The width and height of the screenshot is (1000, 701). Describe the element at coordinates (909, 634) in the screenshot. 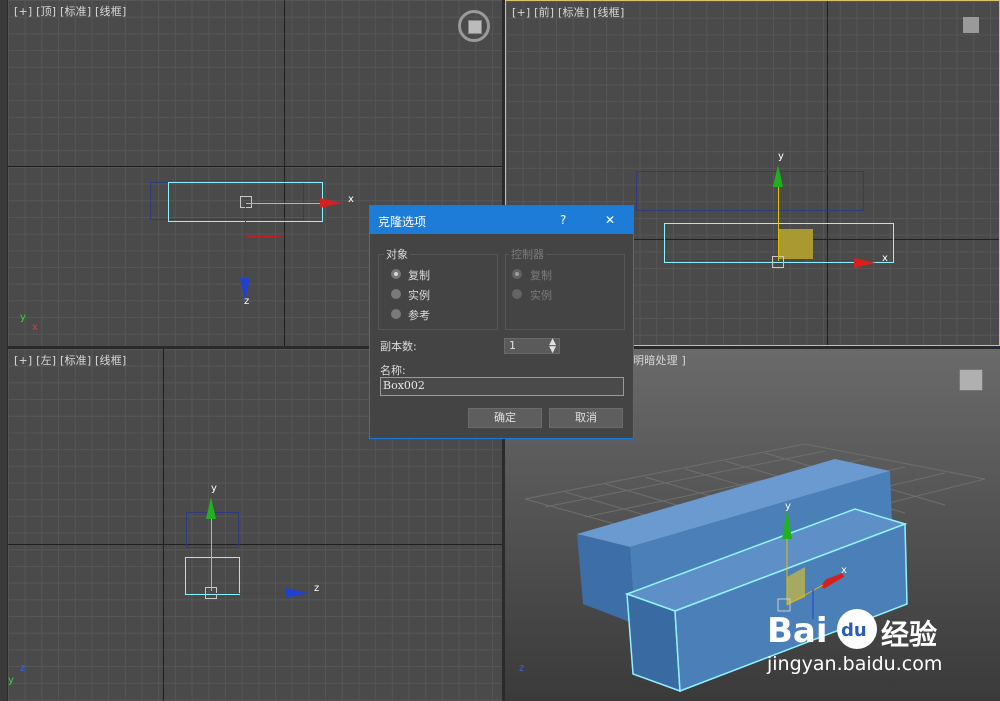

I see `baidu-brand: 经验` at that location.